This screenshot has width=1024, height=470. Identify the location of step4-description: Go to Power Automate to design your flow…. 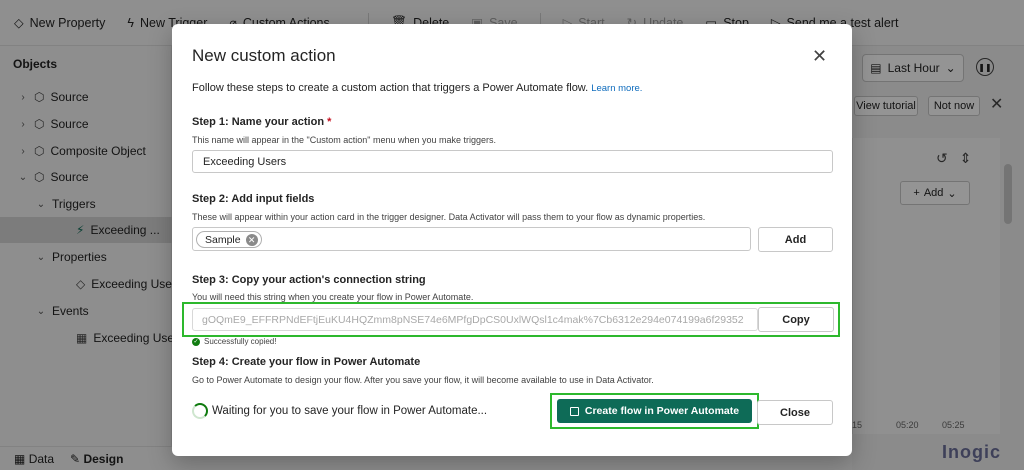
(423, 380).